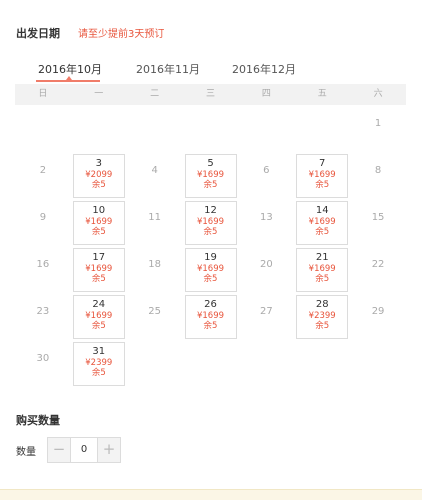 This screenshot has height=500, width=422. Describe the element at coordinates (266, 94) in the screenshot. I see `weekday-thu: 四` at that location.